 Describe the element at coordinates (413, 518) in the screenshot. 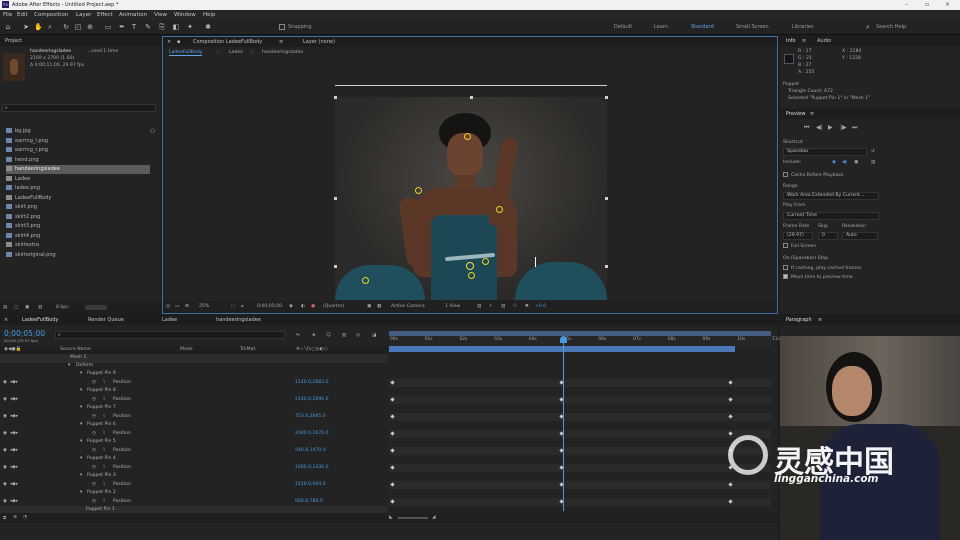

I see `timeline-zoom-slider` at that location.